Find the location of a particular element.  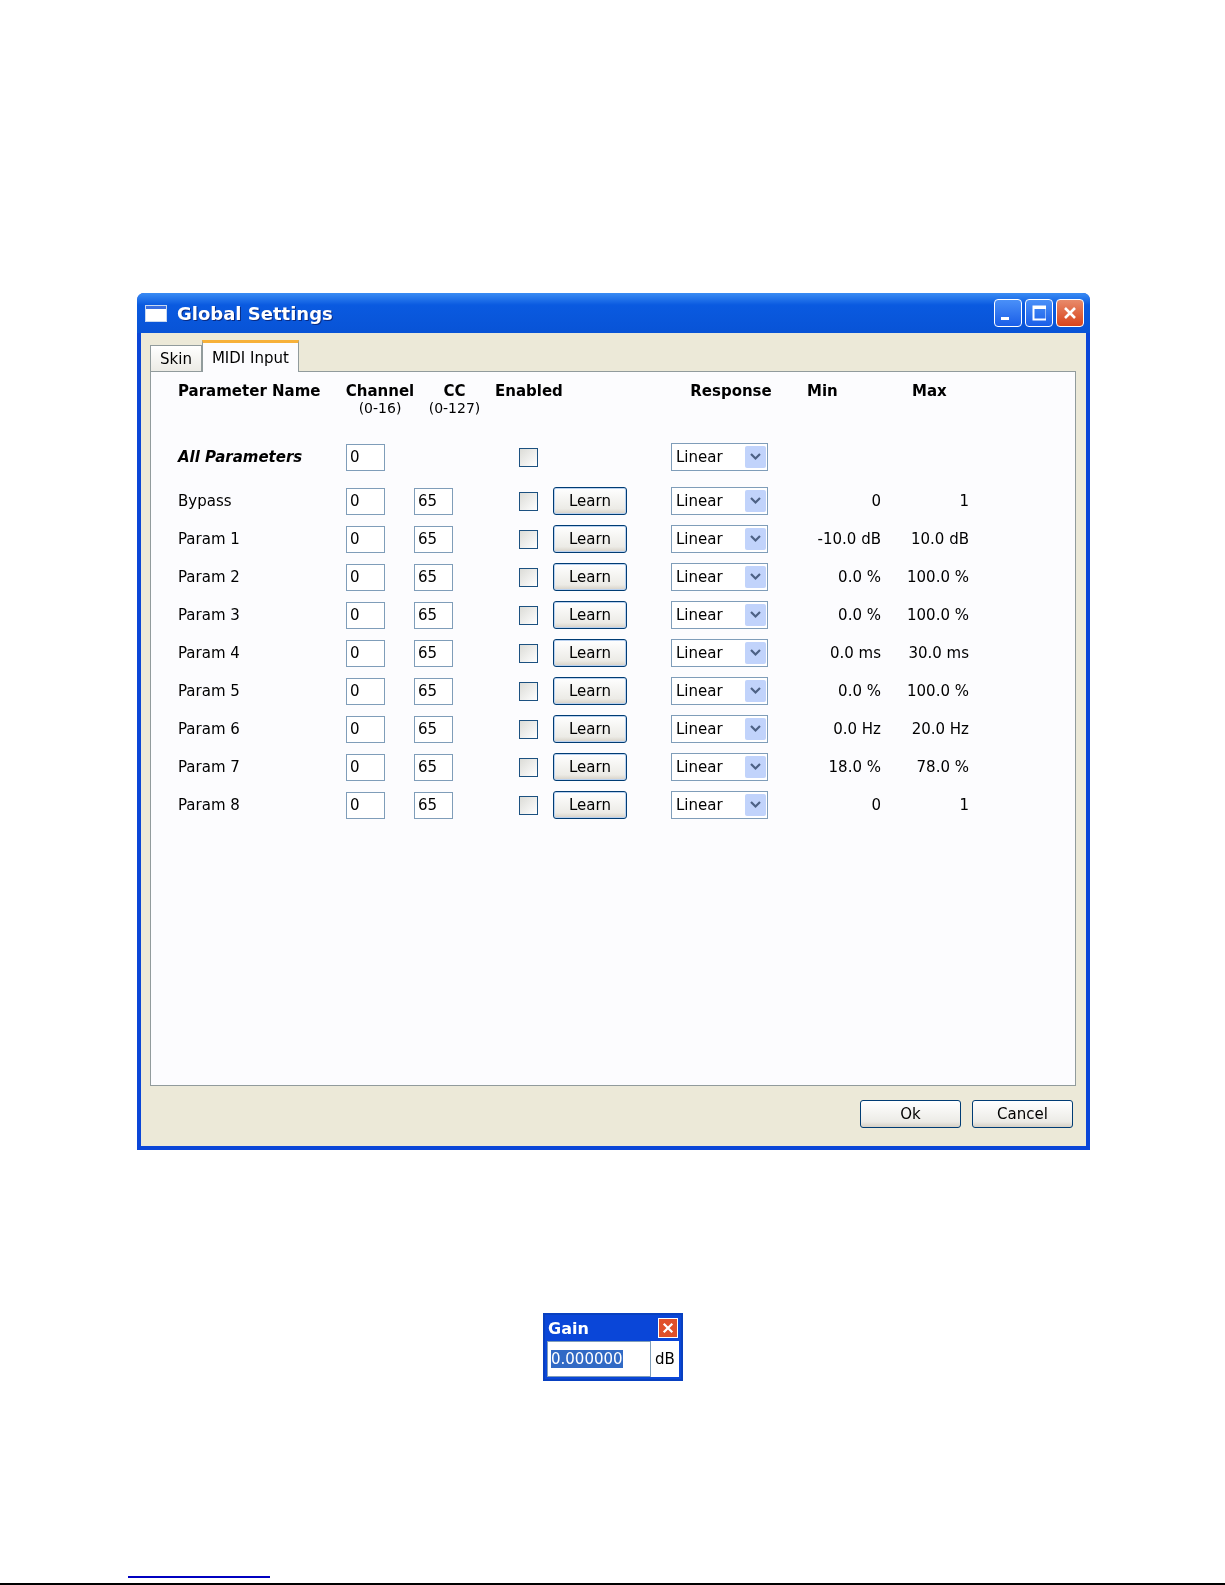

parameter-name: Param 6 is located at coordinates (209, 729).